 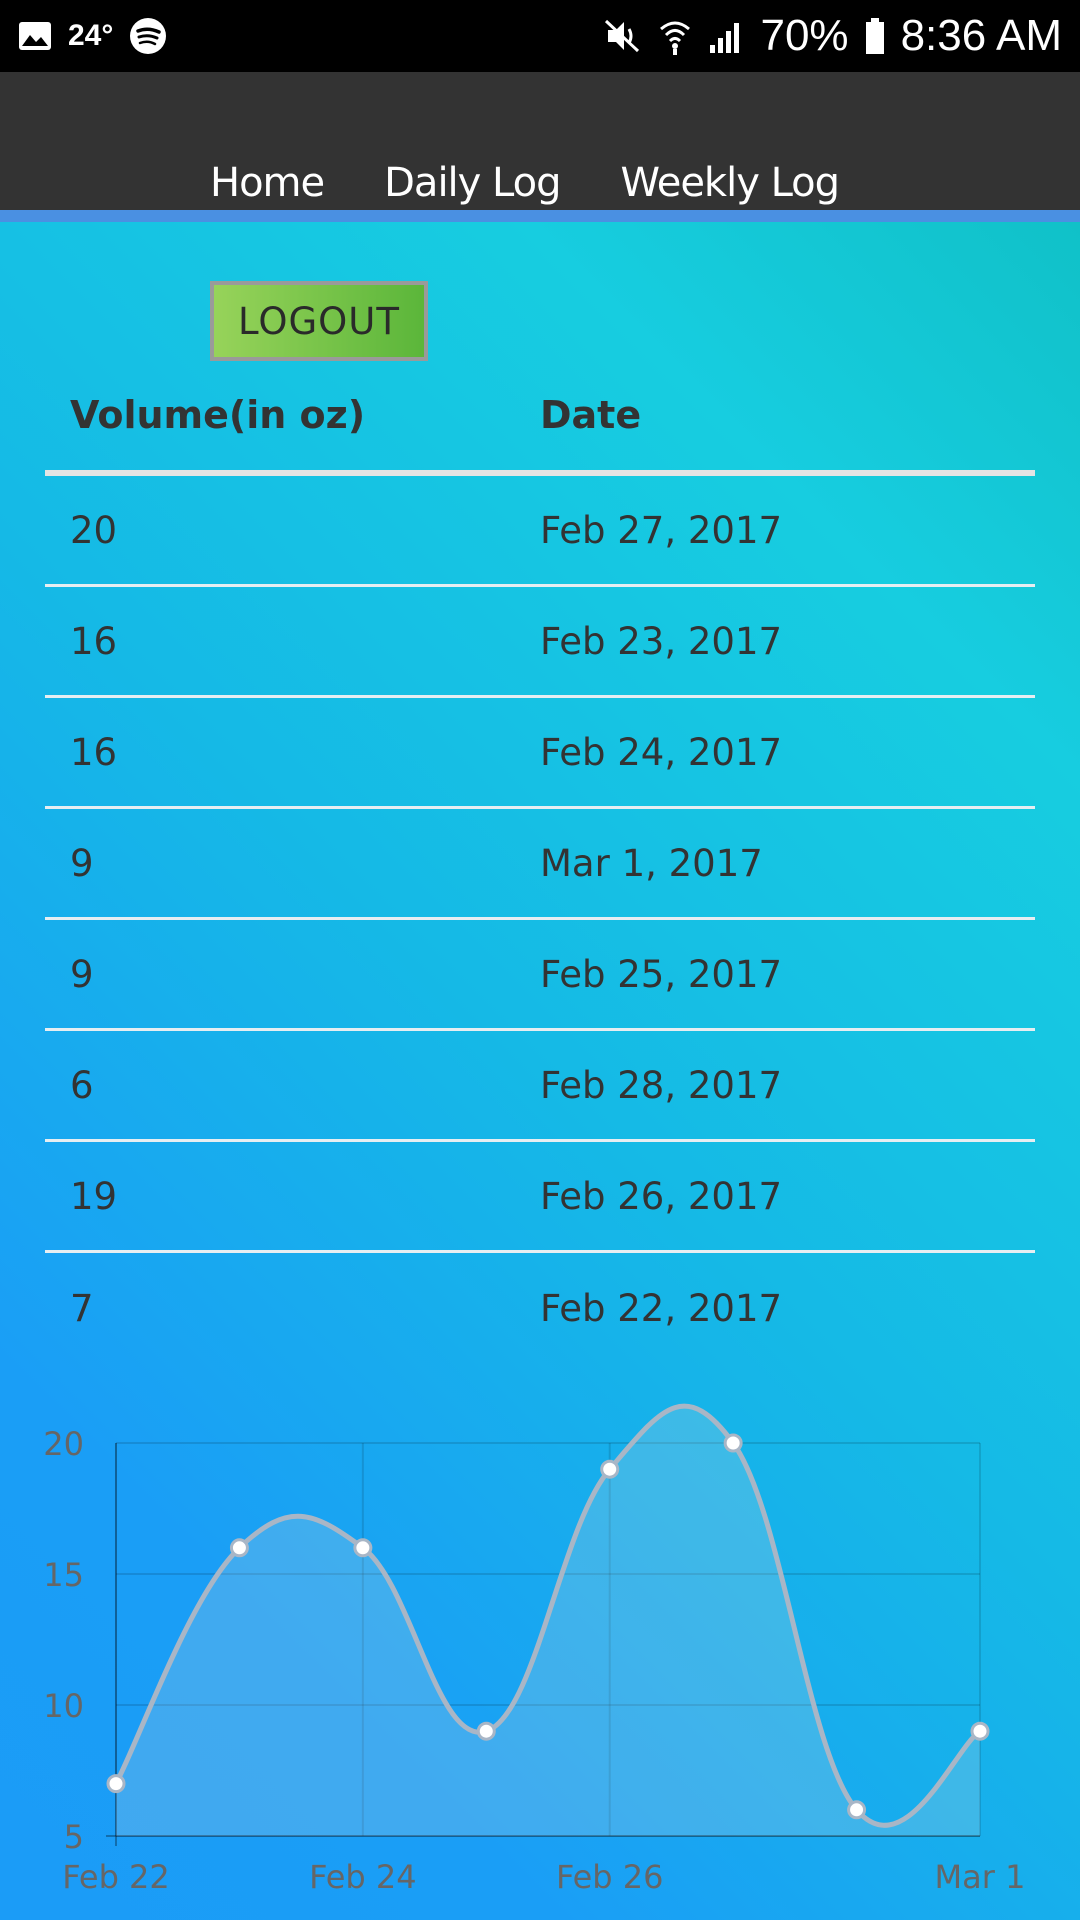 I want to click on wifi-icon, so click(x=675, y=36).